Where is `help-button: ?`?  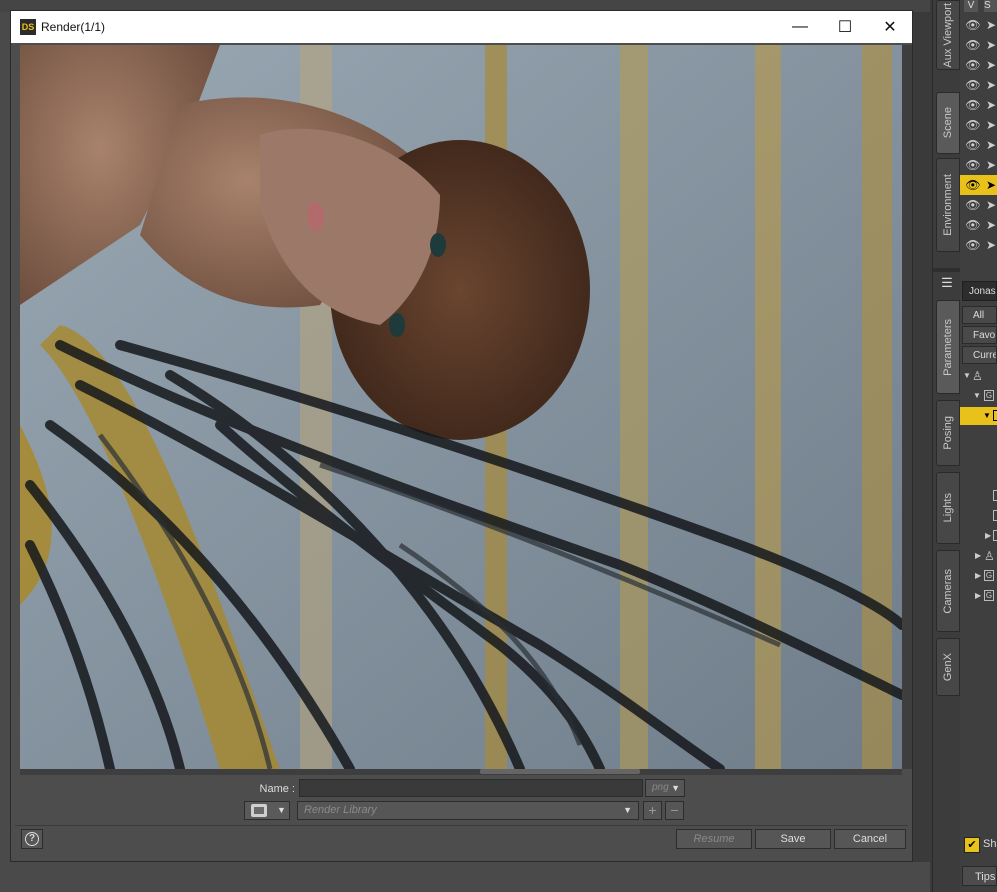
help-button: ? is located at coordinates (32, 839).